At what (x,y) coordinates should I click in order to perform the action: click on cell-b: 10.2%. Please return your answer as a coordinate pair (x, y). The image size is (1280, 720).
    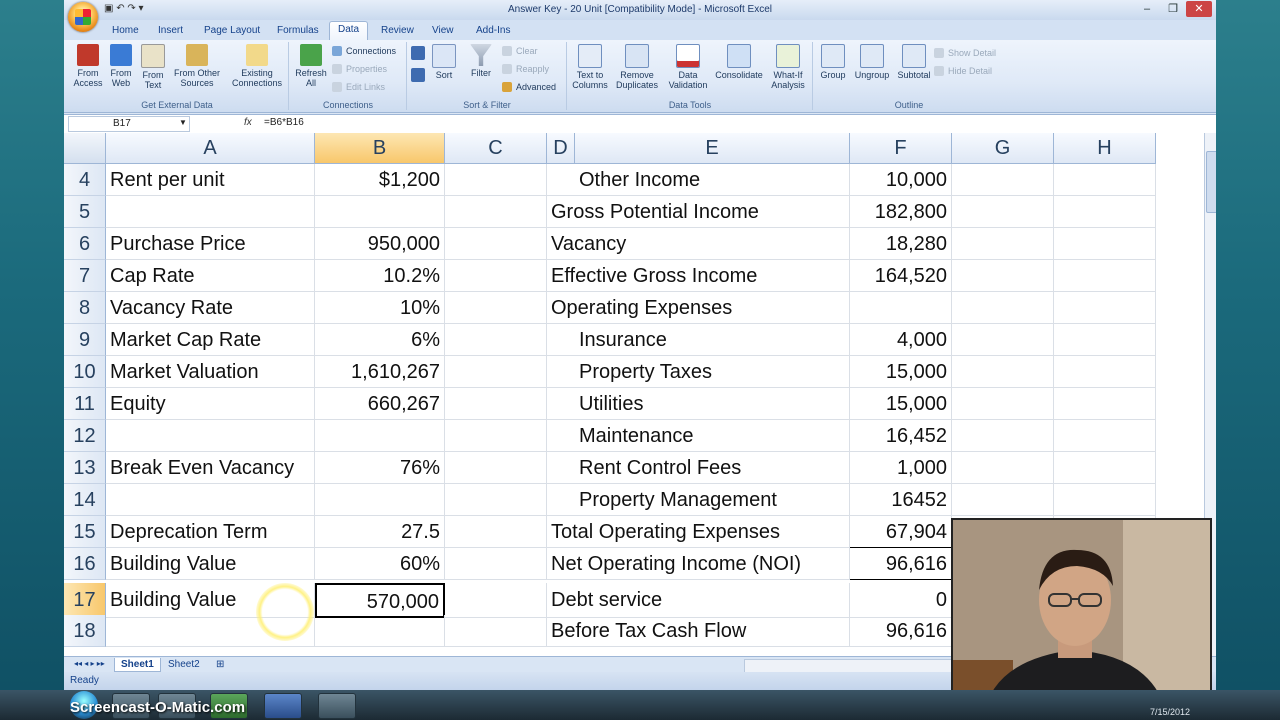
    Looking at the image, I should click on (380, 276).